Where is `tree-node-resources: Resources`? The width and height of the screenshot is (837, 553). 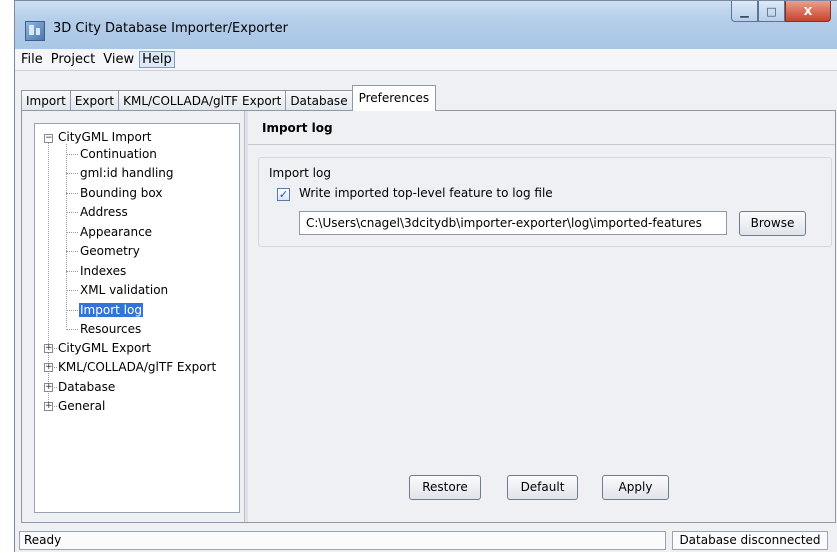 tree-node-resources: Resources is located at coordinates (110, 329).